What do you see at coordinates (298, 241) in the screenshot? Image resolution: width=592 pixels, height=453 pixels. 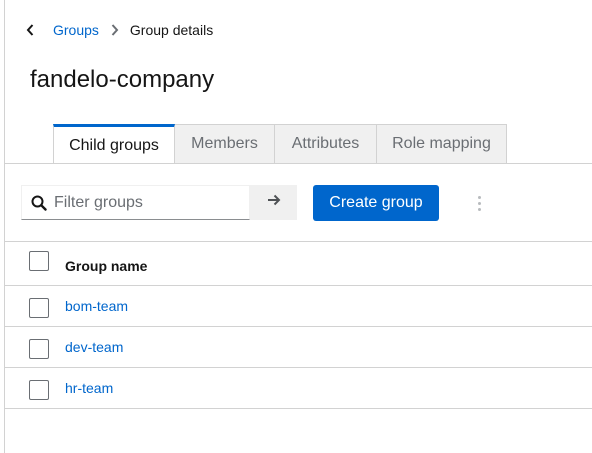 I see `table-top-divider` at bounding box center [298, 241].